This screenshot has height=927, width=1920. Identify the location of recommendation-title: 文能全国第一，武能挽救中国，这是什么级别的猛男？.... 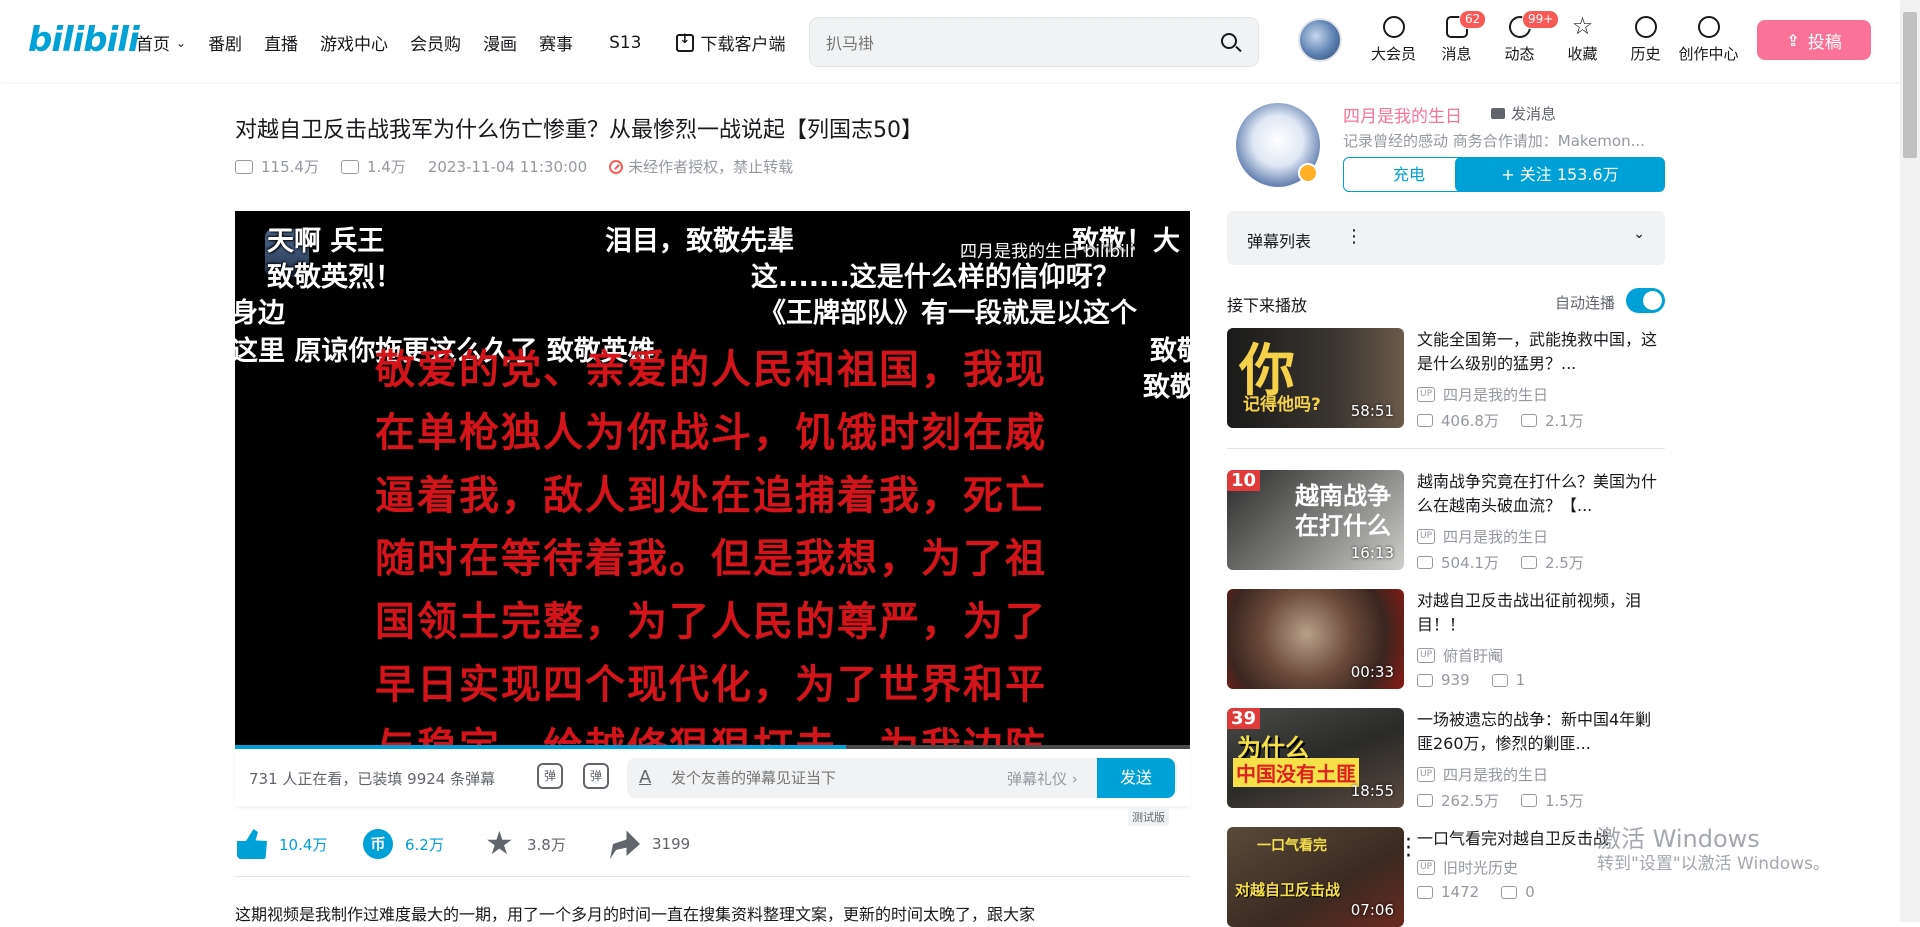
(1541, 352).